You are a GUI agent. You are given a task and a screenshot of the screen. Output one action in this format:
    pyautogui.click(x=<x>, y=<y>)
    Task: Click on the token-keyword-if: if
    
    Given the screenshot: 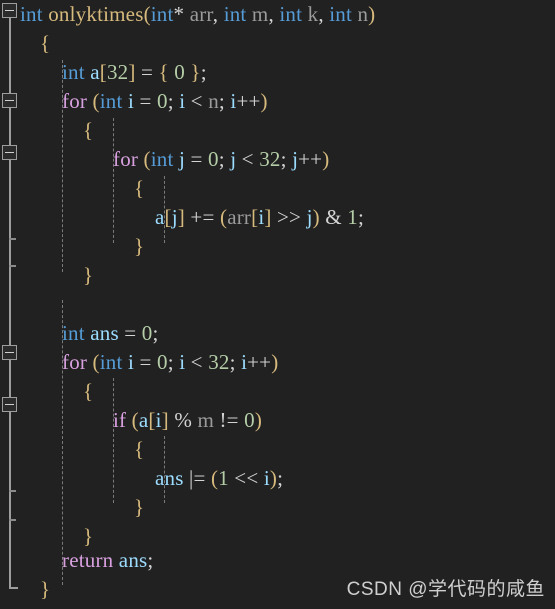 What is the action you would take?
    pyautogui.click(x=120, y=420)
    